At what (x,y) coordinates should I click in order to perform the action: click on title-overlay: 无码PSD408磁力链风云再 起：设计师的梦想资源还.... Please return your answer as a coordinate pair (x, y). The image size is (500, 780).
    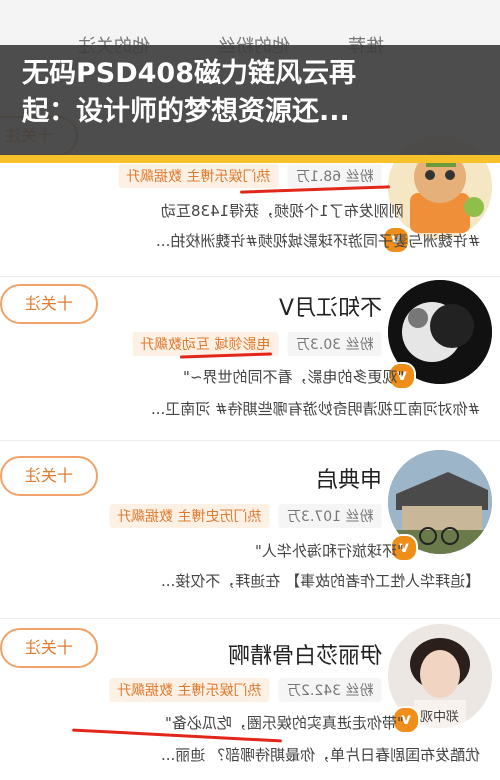
    Looking at the image, I should click on (250, 100).